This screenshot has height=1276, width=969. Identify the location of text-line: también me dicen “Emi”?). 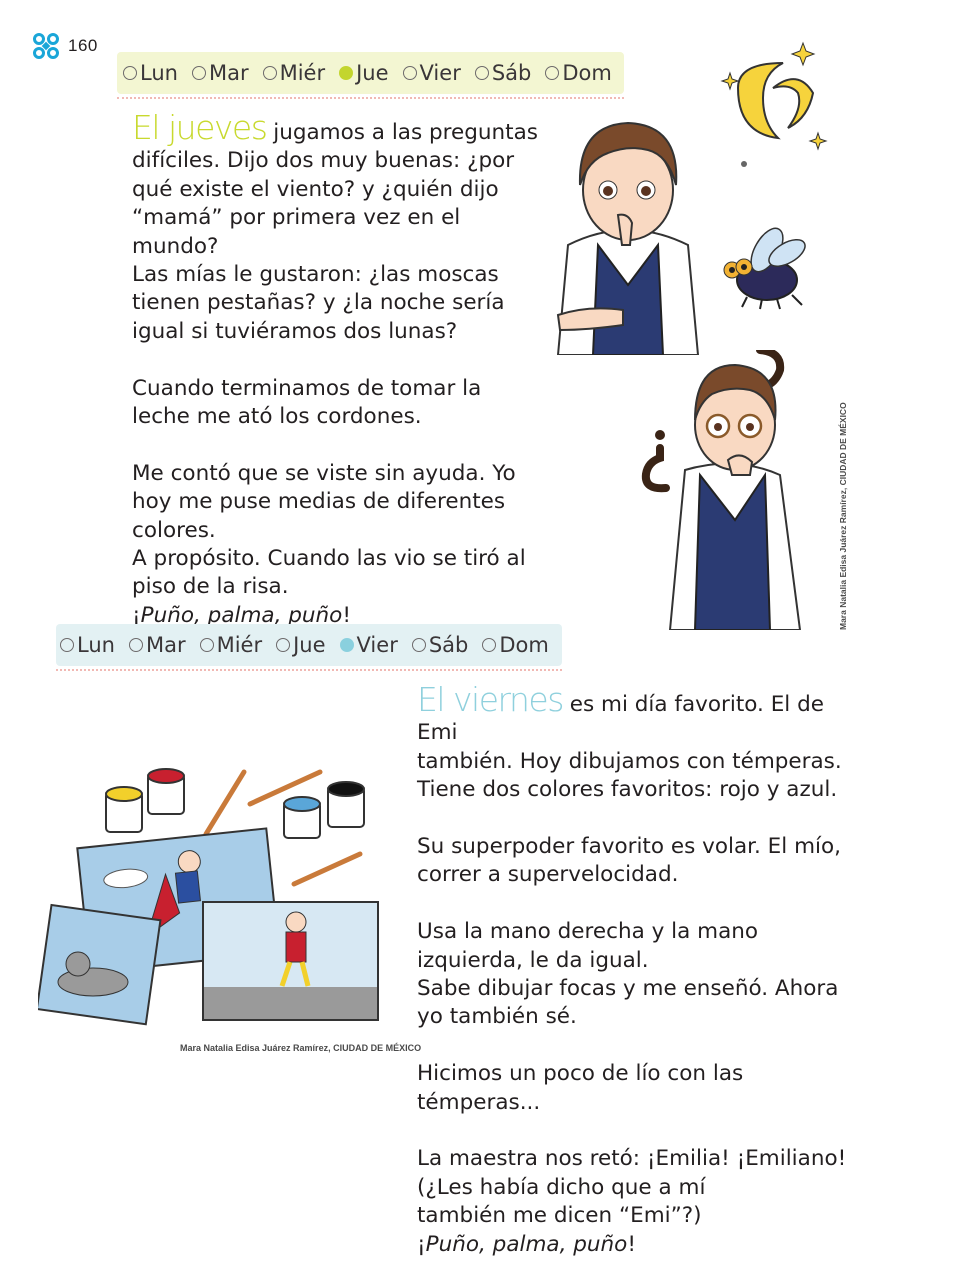
(559, 1216).